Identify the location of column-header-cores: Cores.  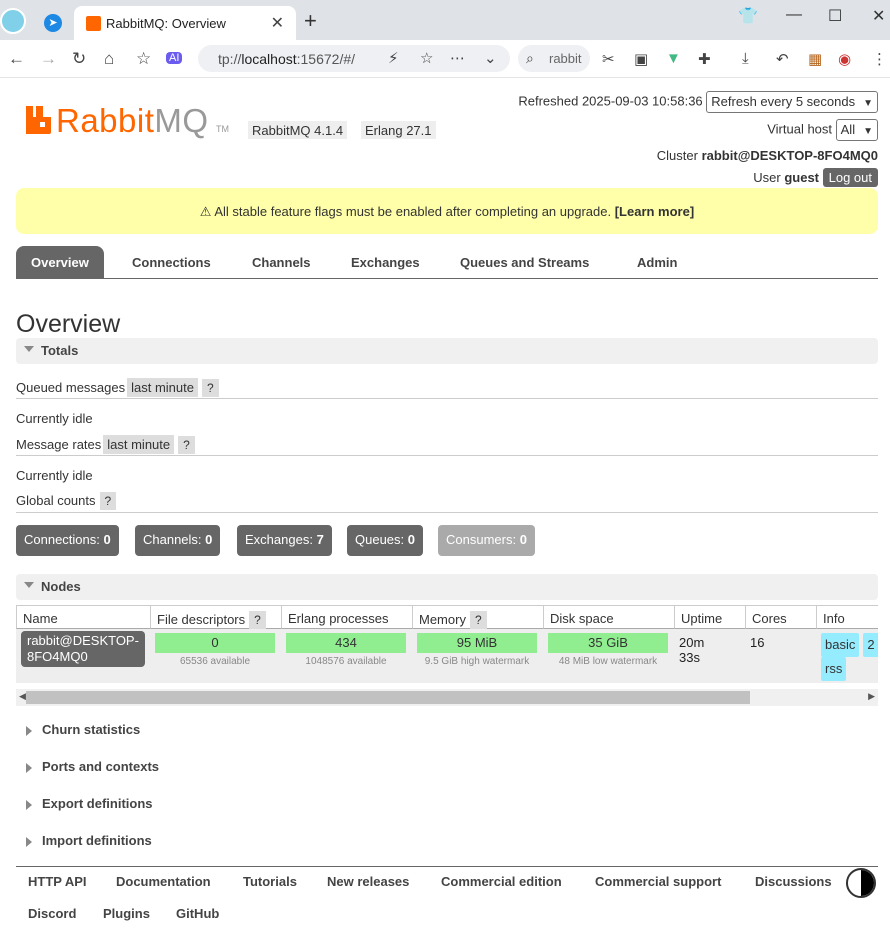
(781, 617).